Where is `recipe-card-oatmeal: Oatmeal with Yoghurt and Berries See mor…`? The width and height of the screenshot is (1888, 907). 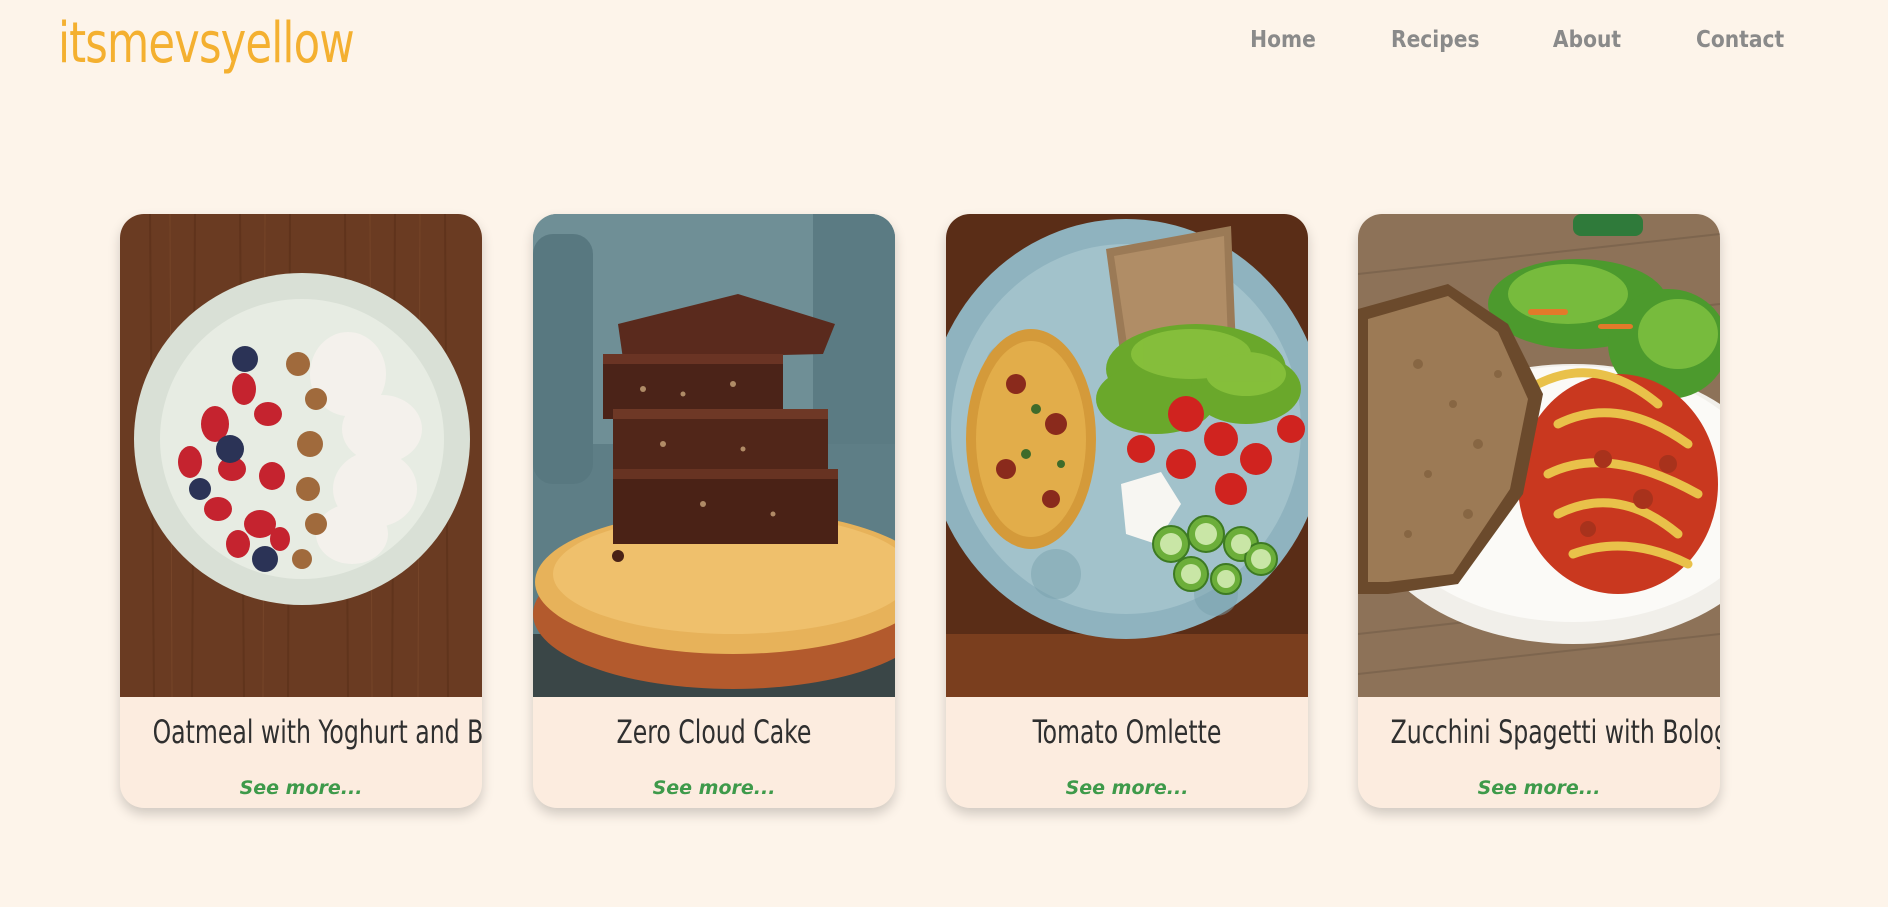
recipe-card-oatmeal: Oatmeal with Yoghurt and Berries See mor… is located at coordinates (301, 511).